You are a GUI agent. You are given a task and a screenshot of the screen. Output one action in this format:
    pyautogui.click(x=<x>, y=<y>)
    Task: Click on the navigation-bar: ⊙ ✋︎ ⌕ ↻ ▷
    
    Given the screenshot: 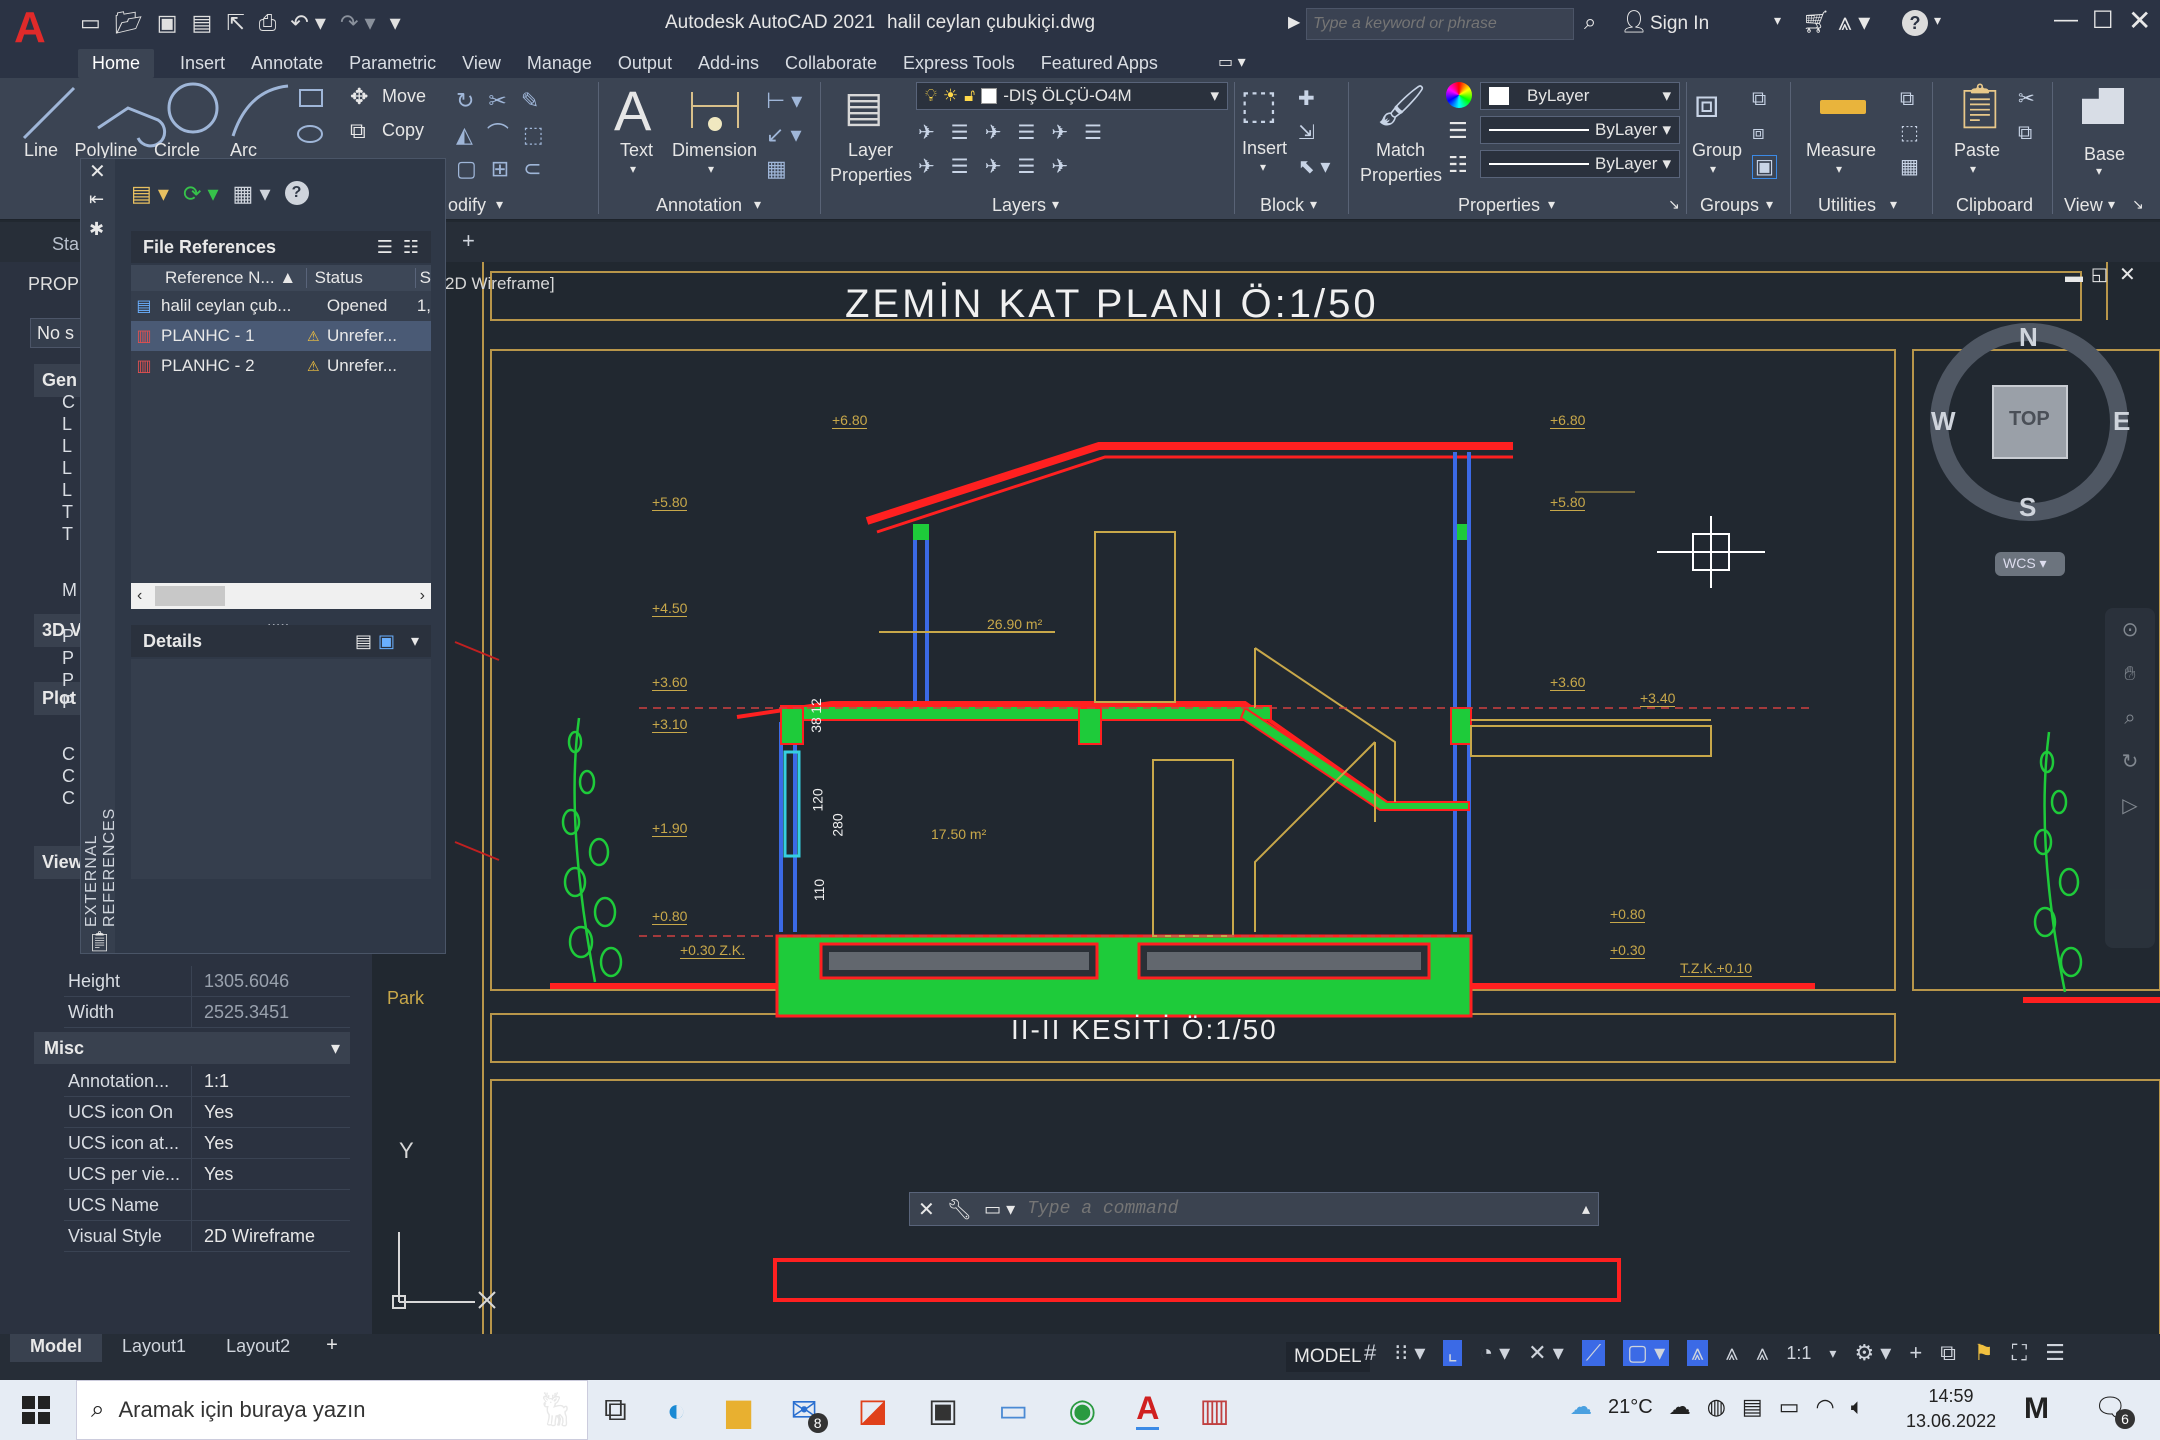 What is the action you would take?
    pyautogui.click(x=2130, y=778)
    